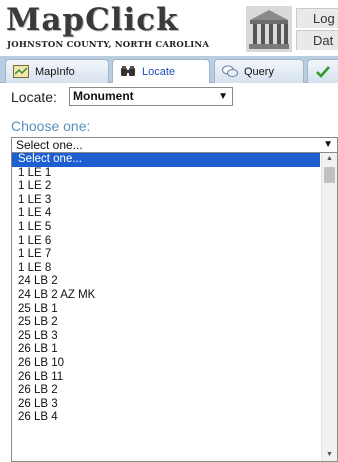 This screenshot has width=338, height=462. What do you see at coordinates (166, 282) in the screenshot?
I see `dropdown-option: 24 LB 2` at bounding box center [166, 282].